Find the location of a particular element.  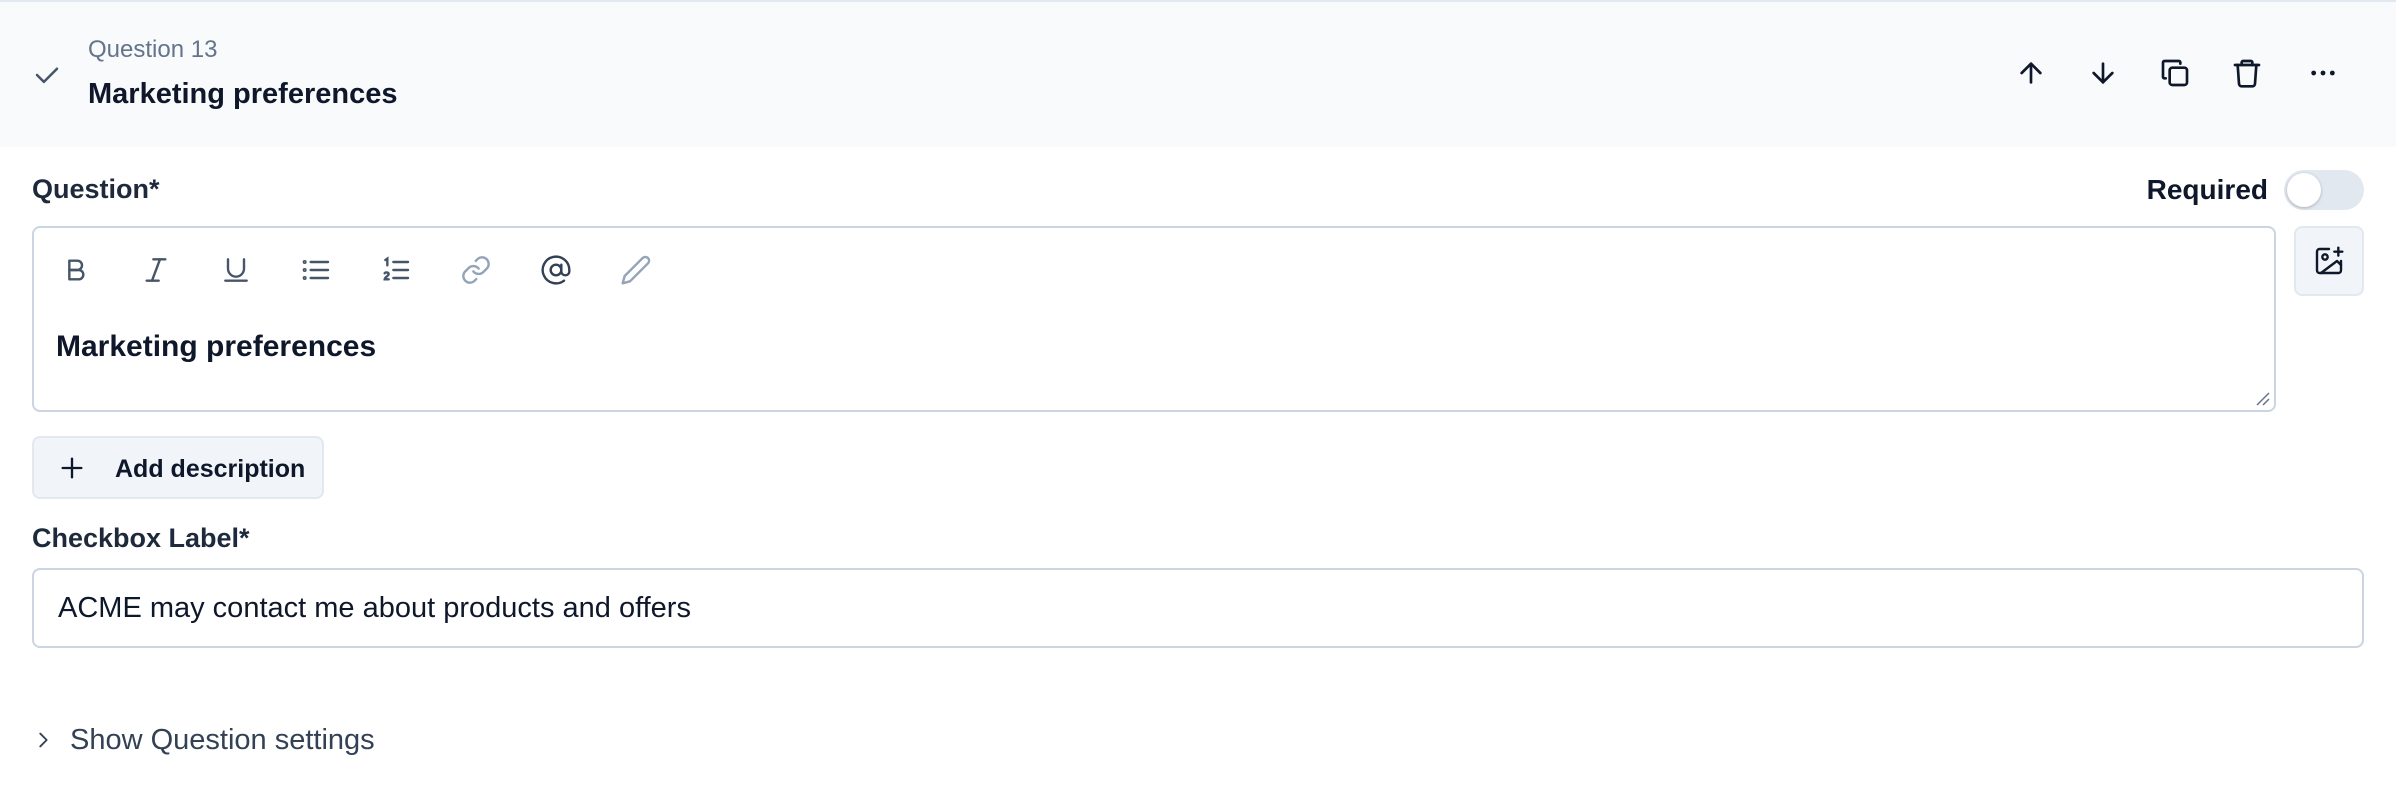

numbered-list-icon is located at coordinates (396, 268).